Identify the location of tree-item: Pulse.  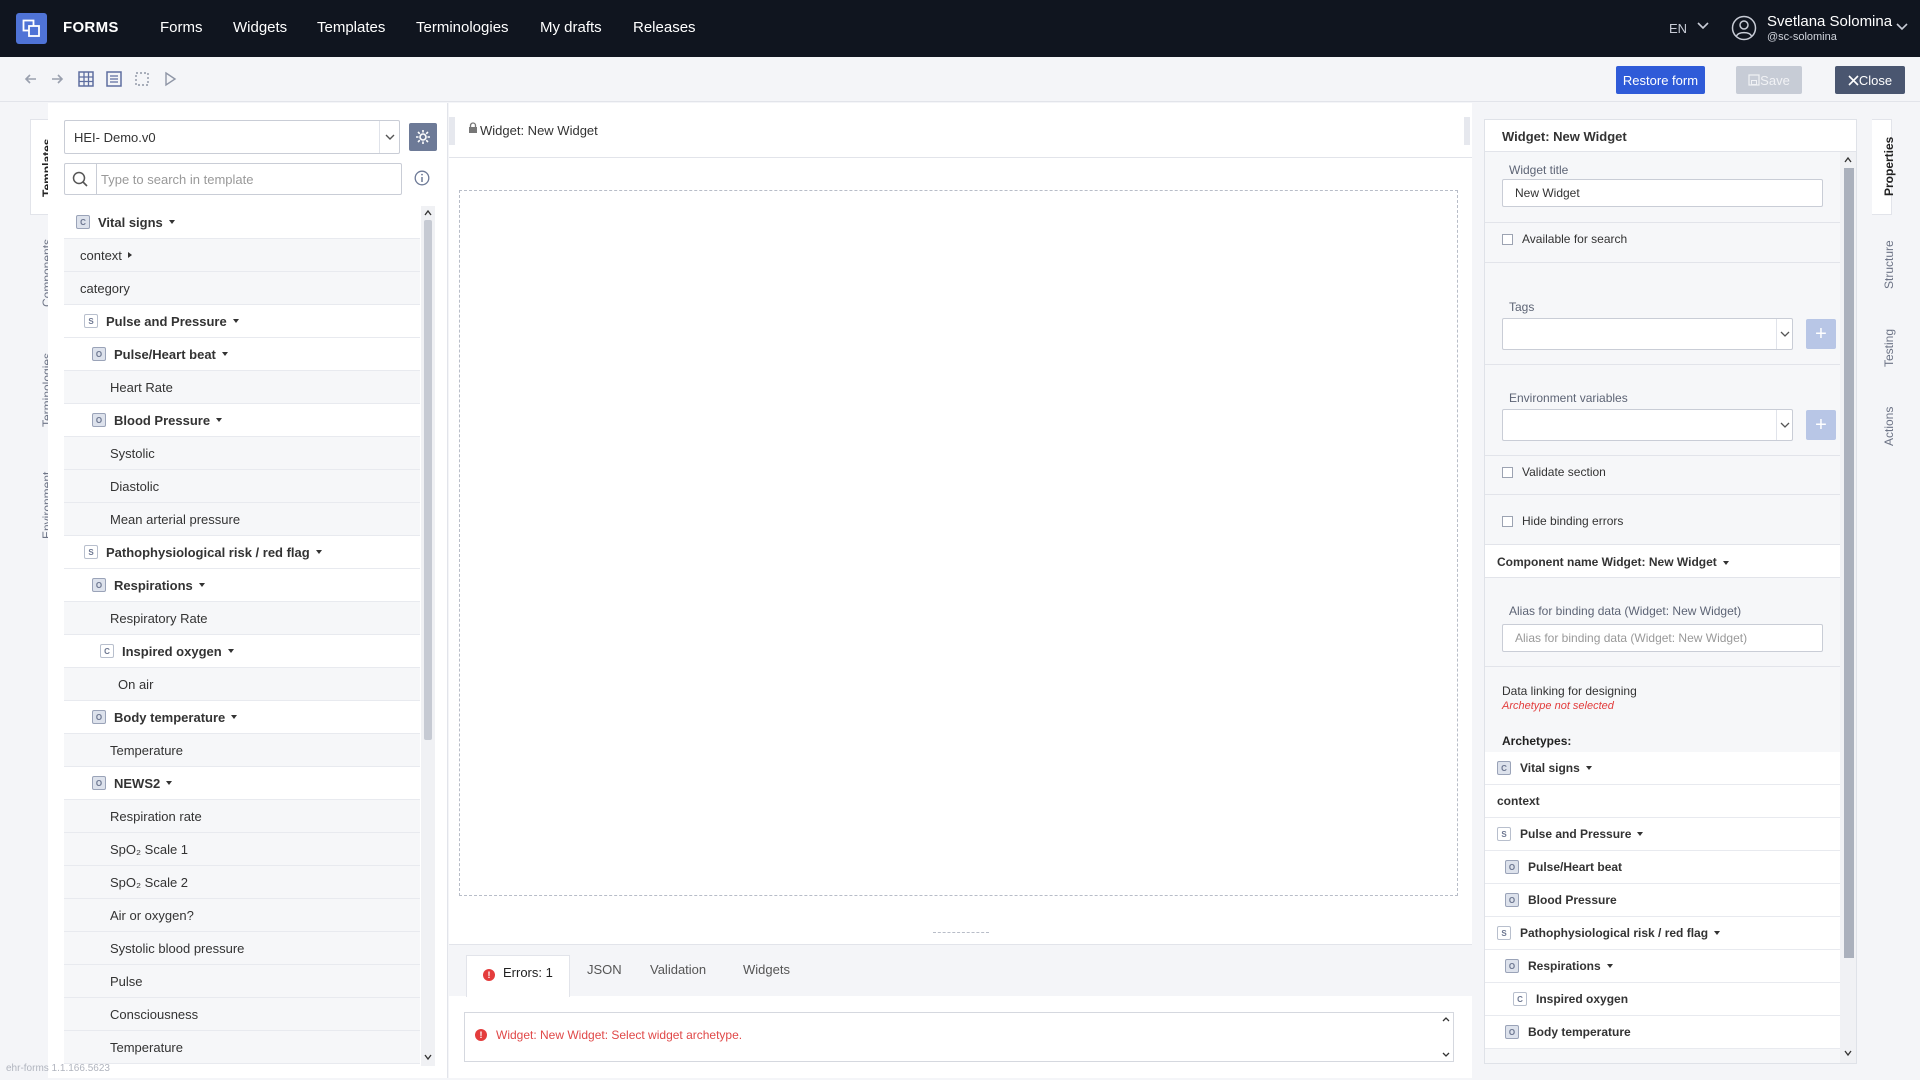
(242, 981).